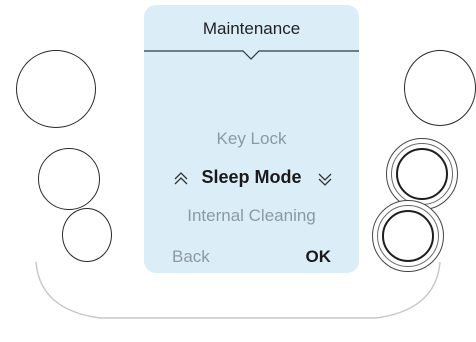 This screenshot has width=476, height=342. What do you see at coordinates (56, 89) in the screenshot?
I see `left-top-button` at bounding box center [56, 89].